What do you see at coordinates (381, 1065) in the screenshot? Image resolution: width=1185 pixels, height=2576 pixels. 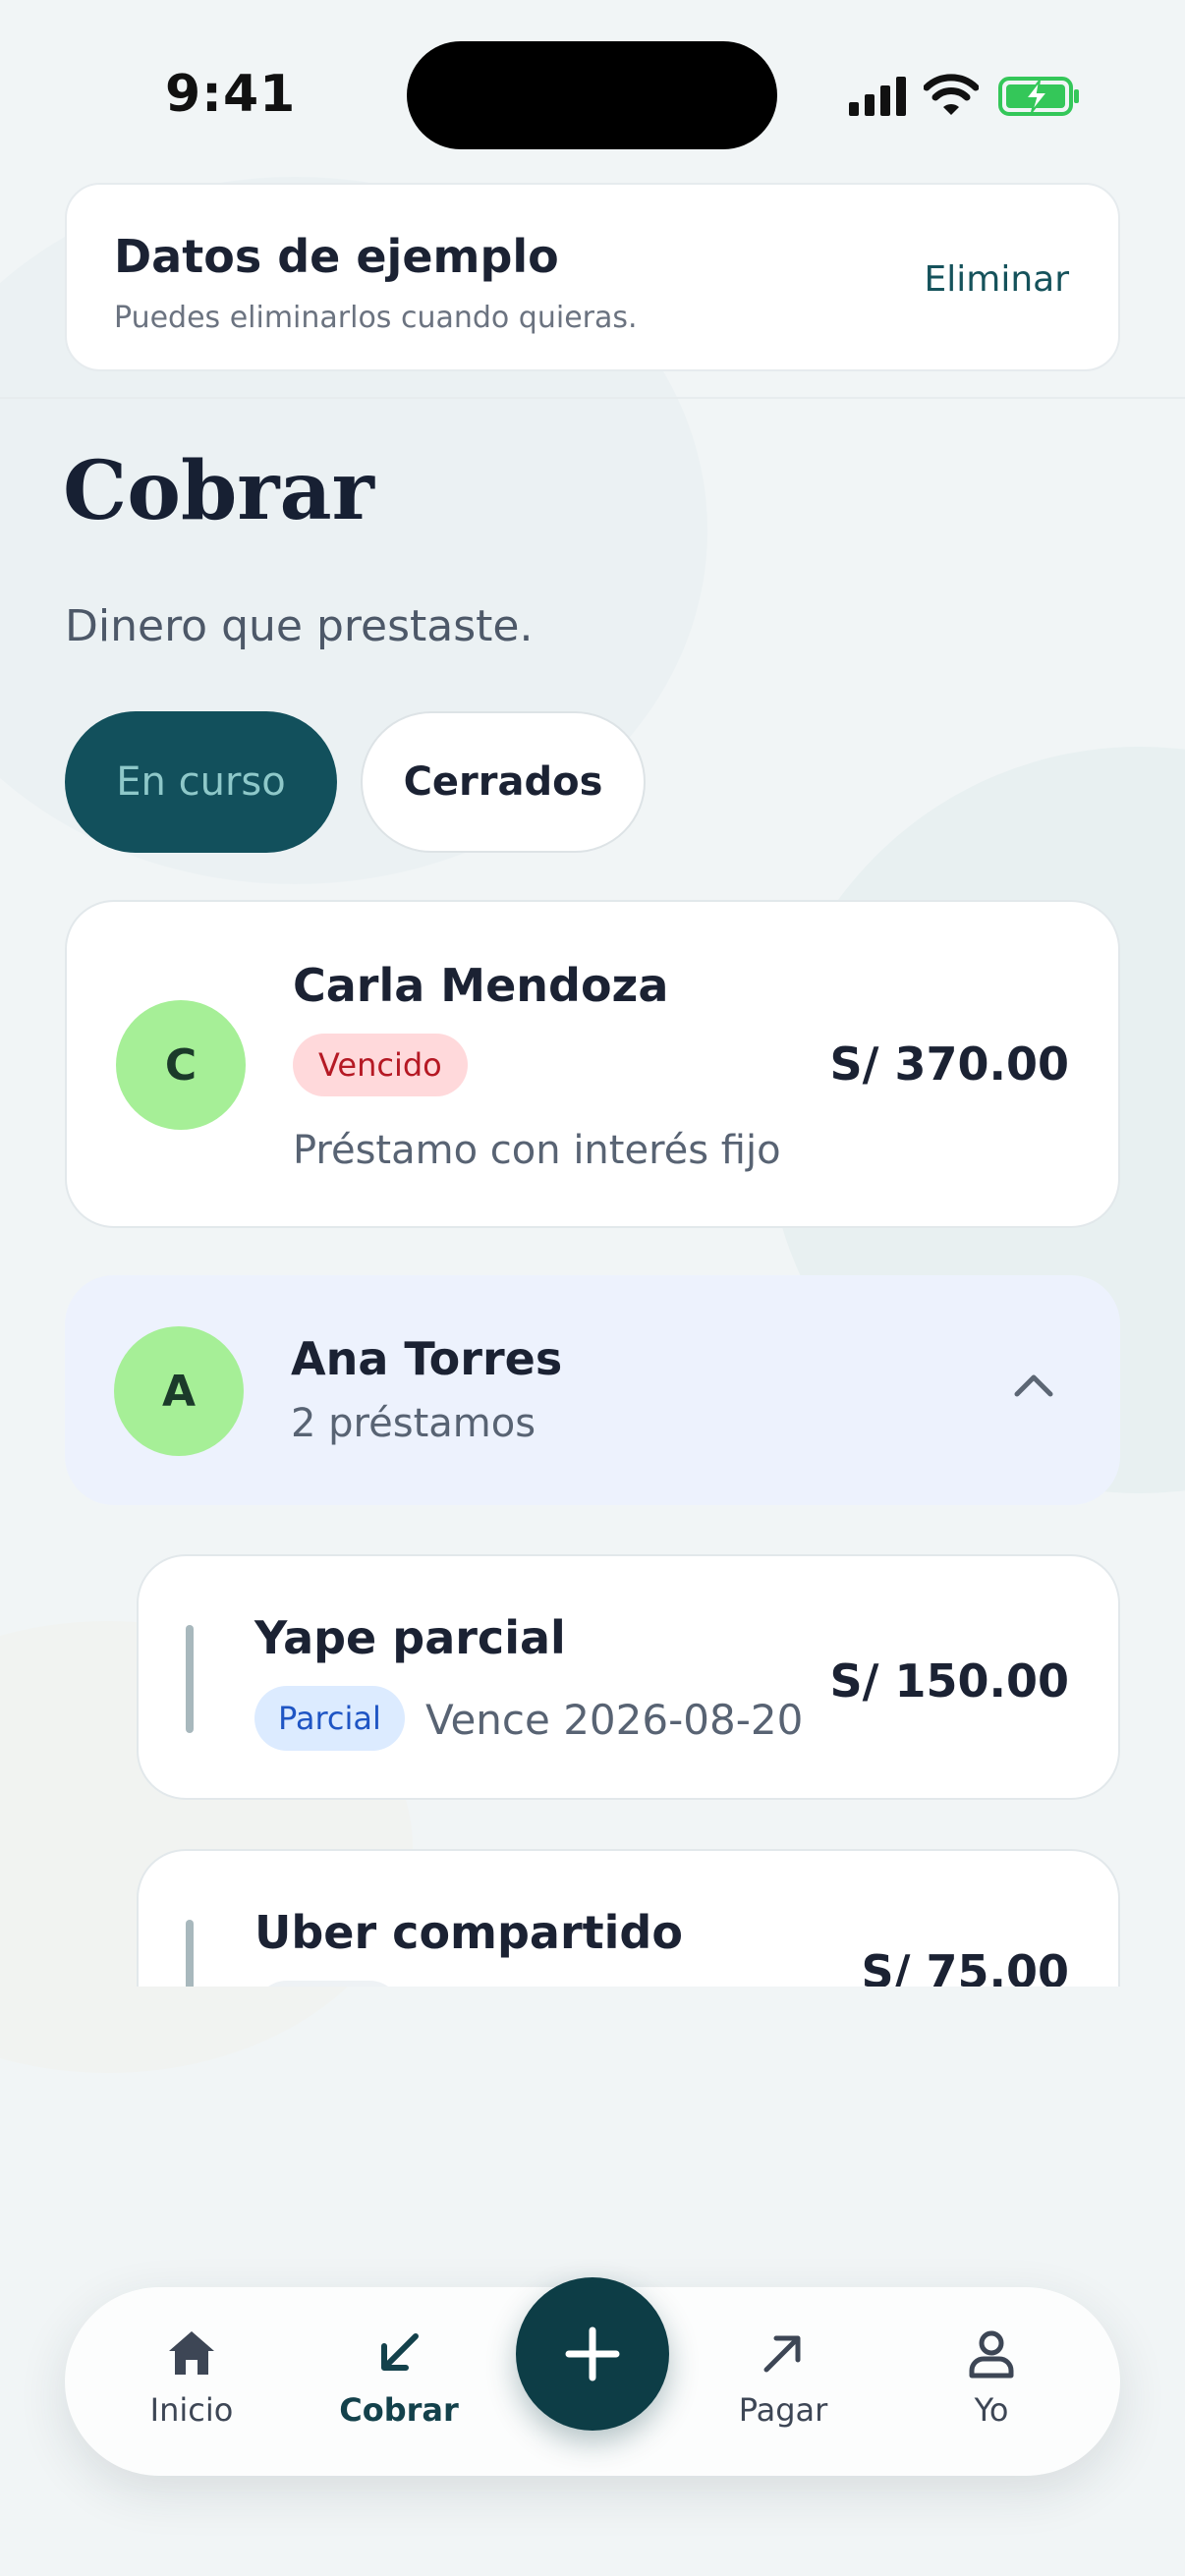 I see `status-badge: Vencido` at bounding box center [381, 1065].